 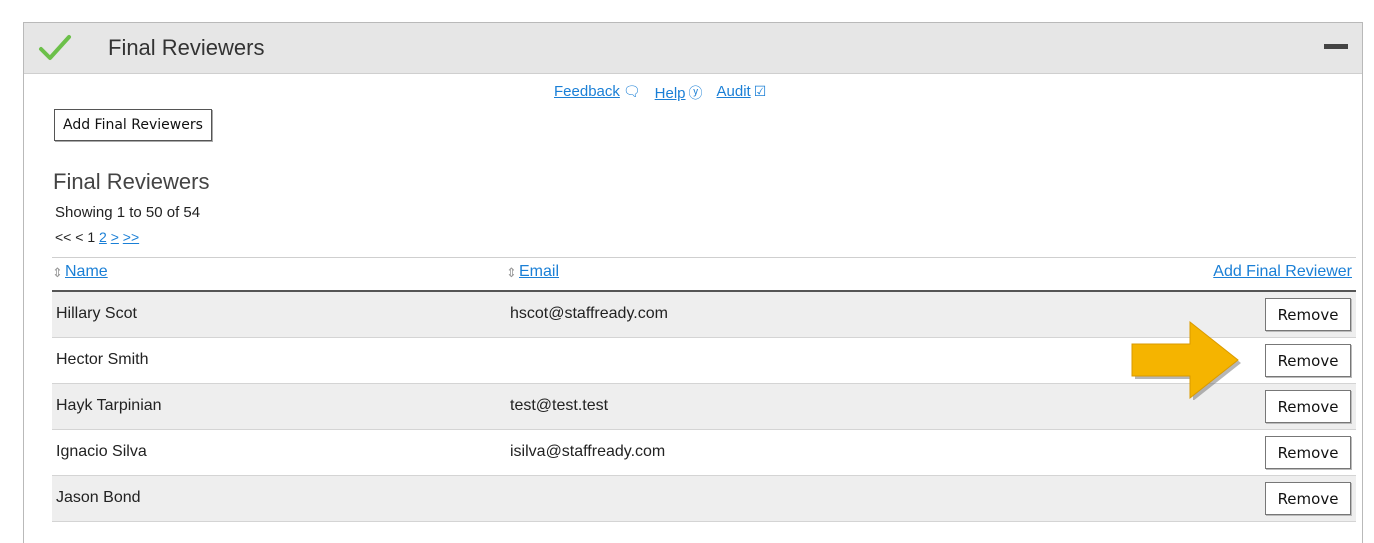 What do you see at coordinates (632, 91) in the screenshot?
I see `speech-bubble-icon: 🗨︎` at bounding box center [632, 91].